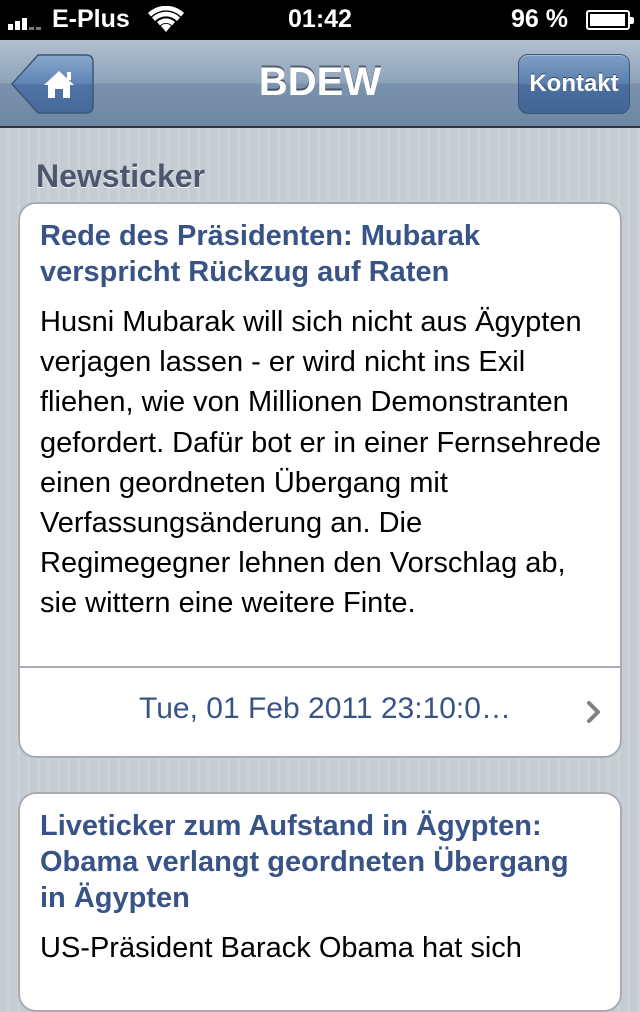 This screenshot has width=640, height=1012. What do you see at coordinates (120, 176) in the screenshot?
I see `section-header: Newsticker` at bounding box center [120, 176].